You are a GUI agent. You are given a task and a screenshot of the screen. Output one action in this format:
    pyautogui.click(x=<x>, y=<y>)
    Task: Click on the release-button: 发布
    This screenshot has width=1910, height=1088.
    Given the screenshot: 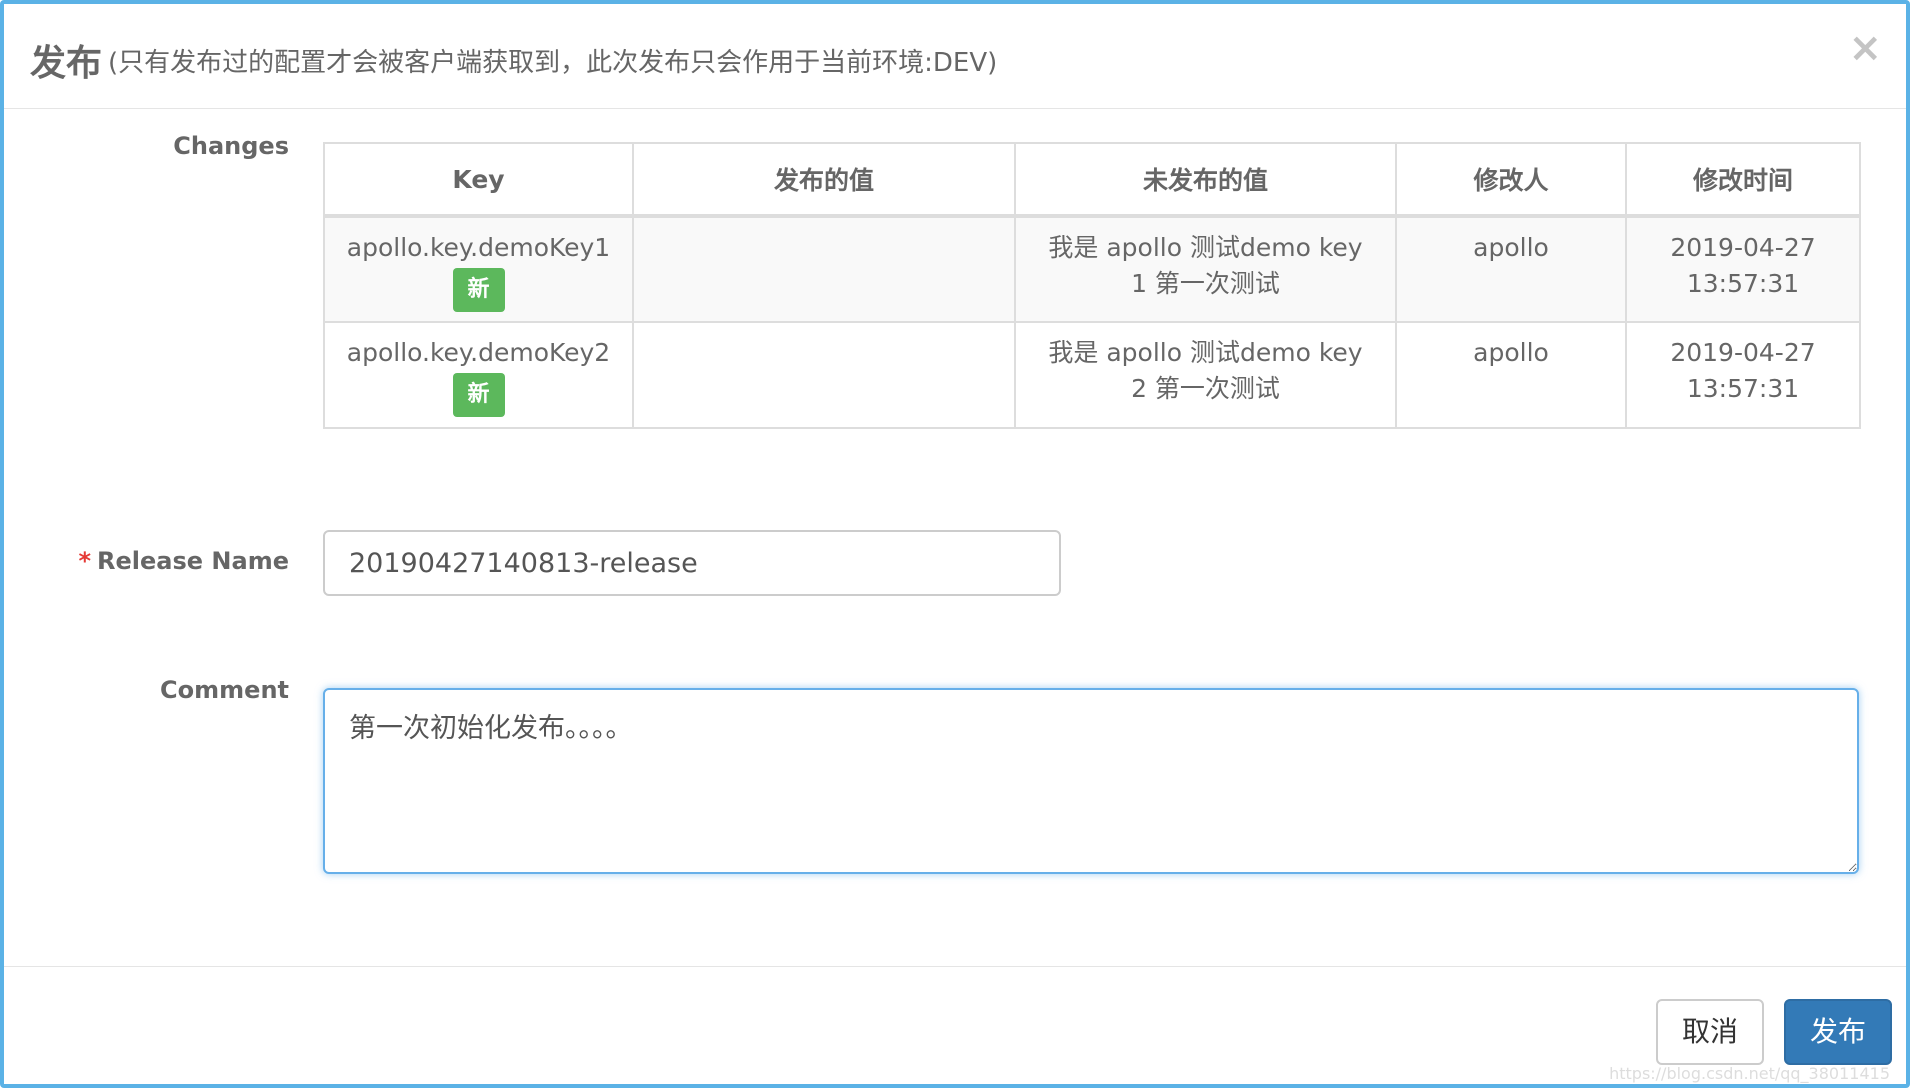 What is the action you would take?
    pyautogui.click(x=1838, y=1032)
    